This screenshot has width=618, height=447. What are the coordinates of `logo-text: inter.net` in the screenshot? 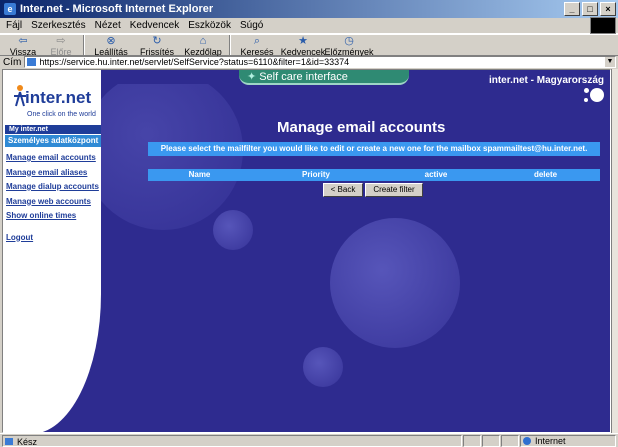 It's located at (58, 97).